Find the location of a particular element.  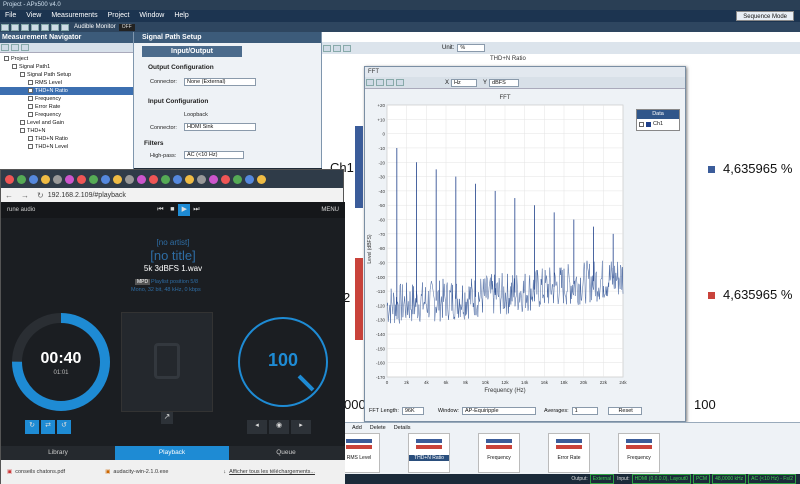

input-output-tab: Input/Output is located at coordinates (192, 51).